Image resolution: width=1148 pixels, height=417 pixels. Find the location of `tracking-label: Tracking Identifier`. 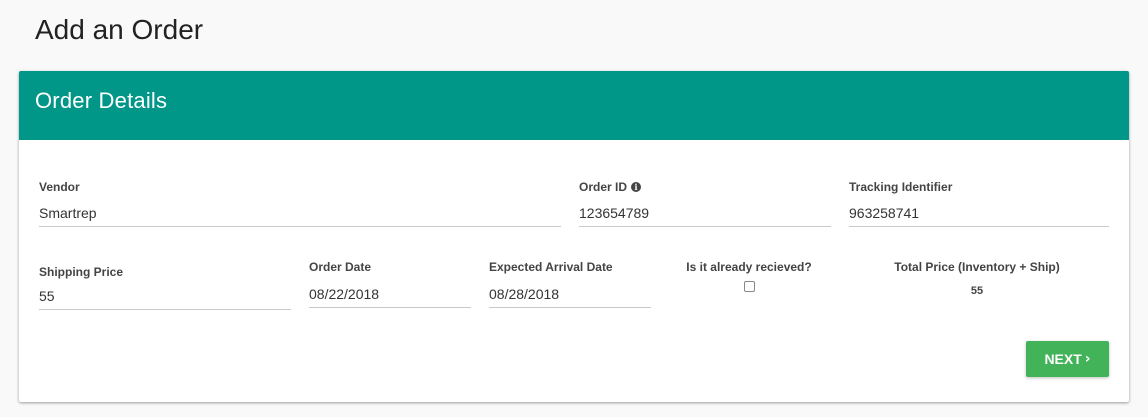

tracking-label: Tracking Identifier is located at coordinates (979, 187).